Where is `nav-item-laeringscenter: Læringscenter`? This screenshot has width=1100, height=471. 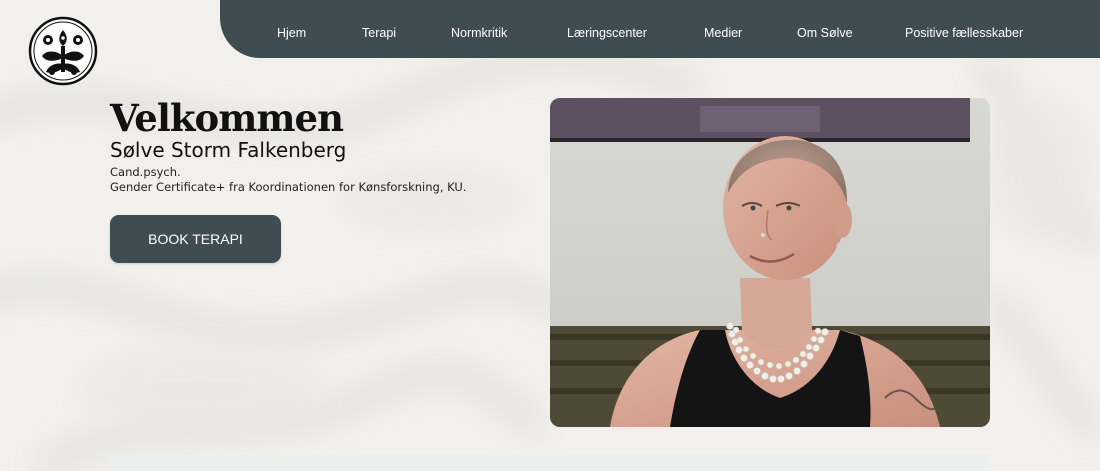
nav-item-laeringscenter: Læringscenter is located at coordinates (607, 29).